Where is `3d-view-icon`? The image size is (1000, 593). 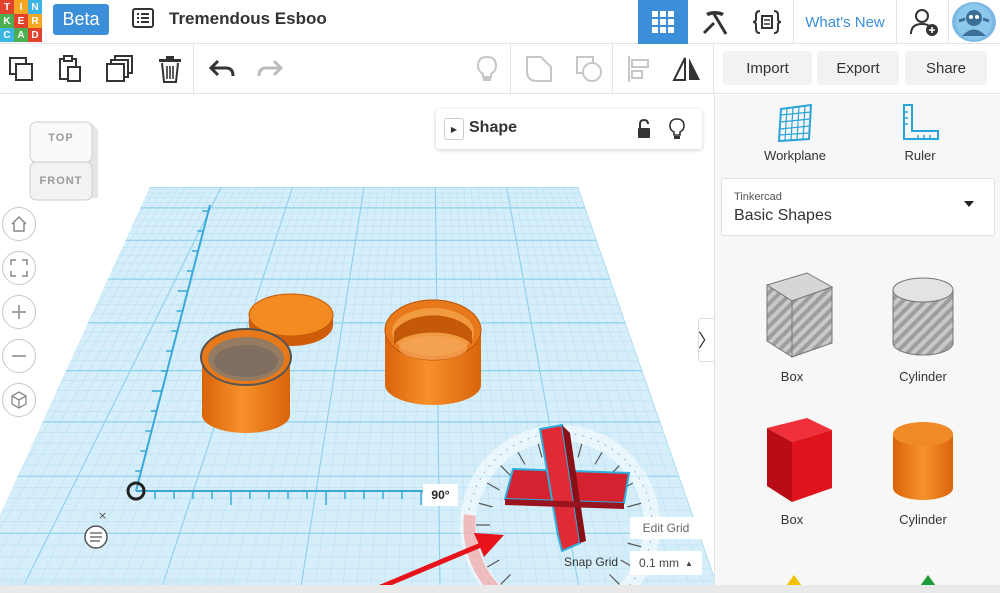
3d-view-icon is located at coordinates (663, 22).